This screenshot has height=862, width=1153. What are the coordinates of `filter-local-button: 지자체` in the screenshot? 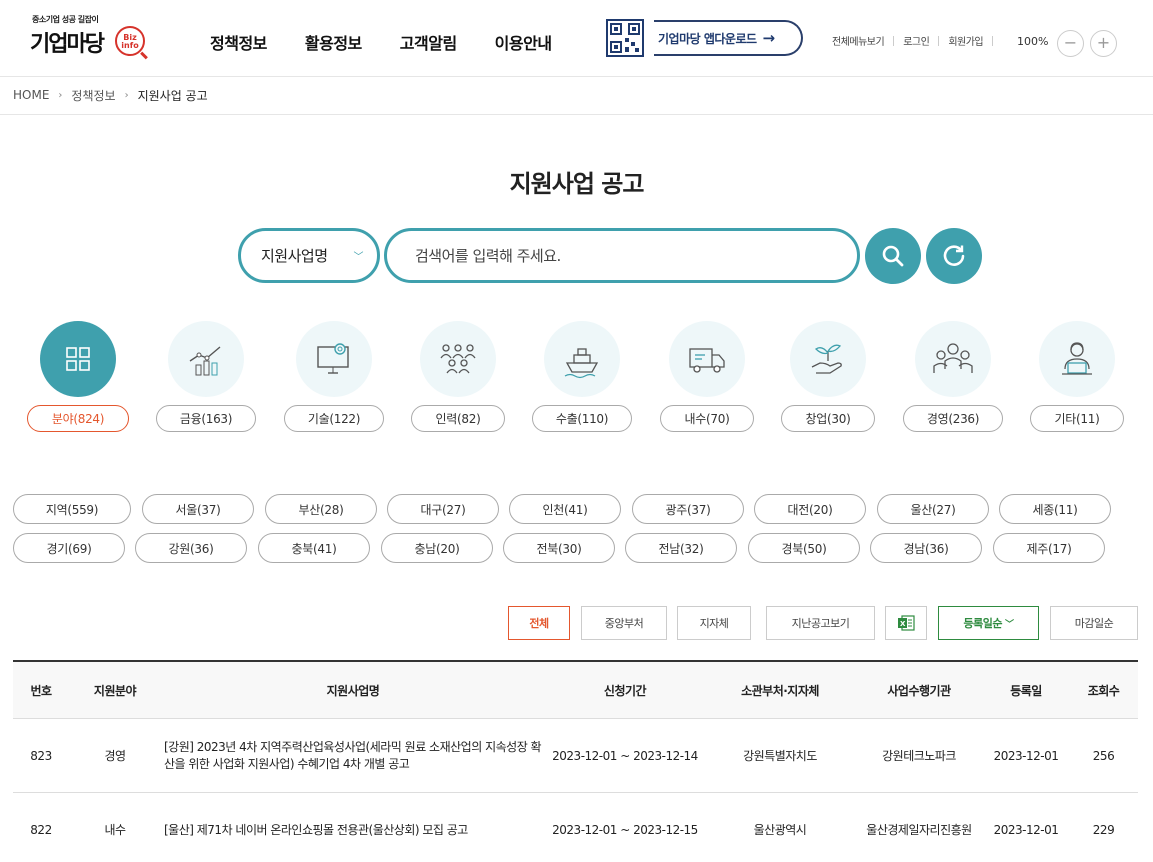 It's located at (714, 623).